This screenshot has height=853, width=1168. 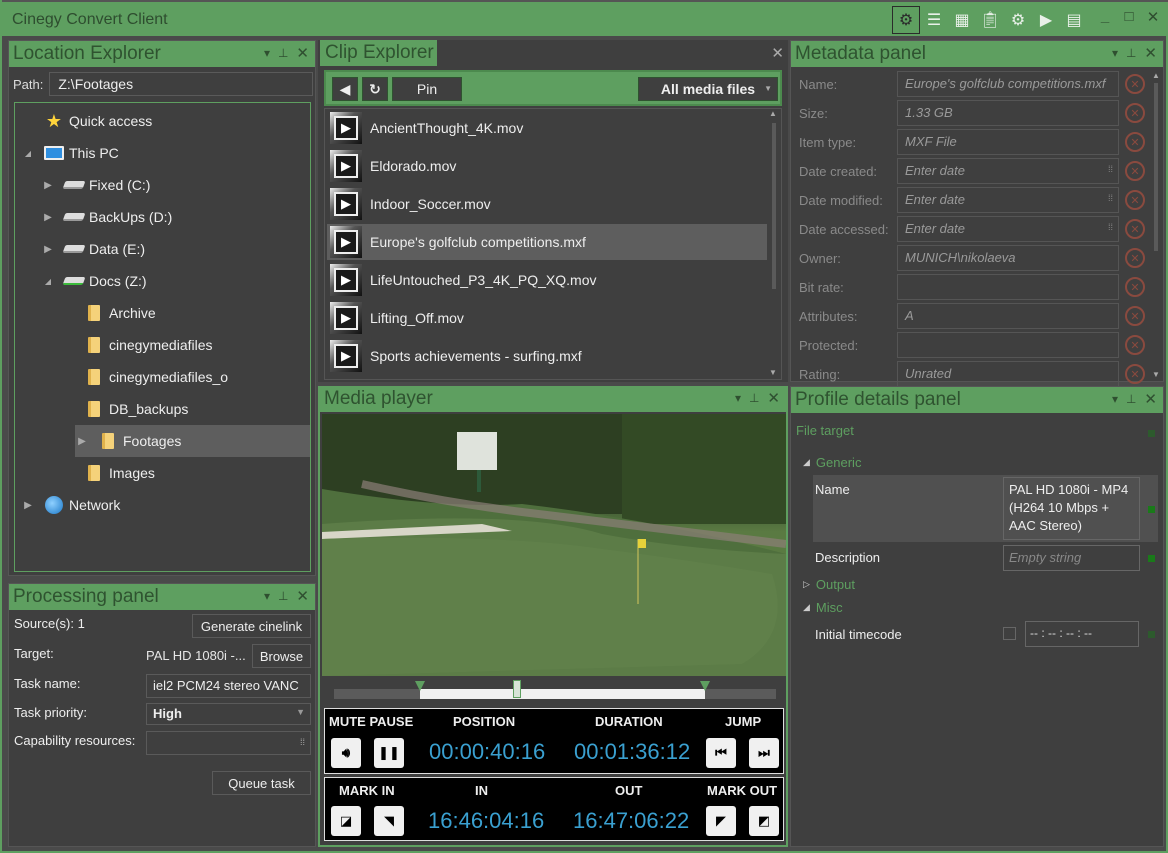 I want to click on align-left-icon: ☰, so click(x=934, y=20).